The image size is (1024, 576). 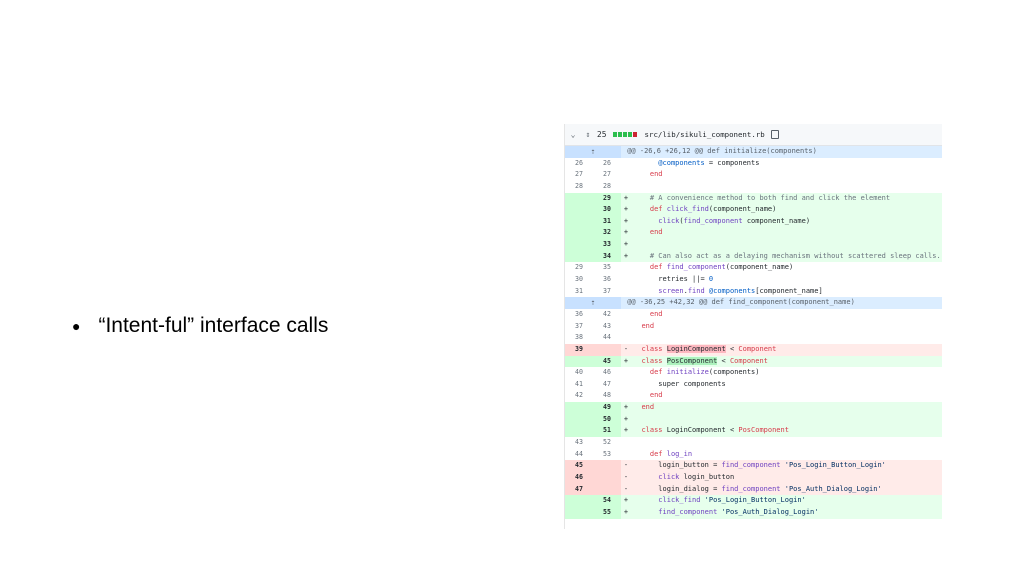 What do you see at coordinates (786, 349) in the screenshot?
I see `code-text: class LoginComponent < Component` at bounding box center [786, 349].